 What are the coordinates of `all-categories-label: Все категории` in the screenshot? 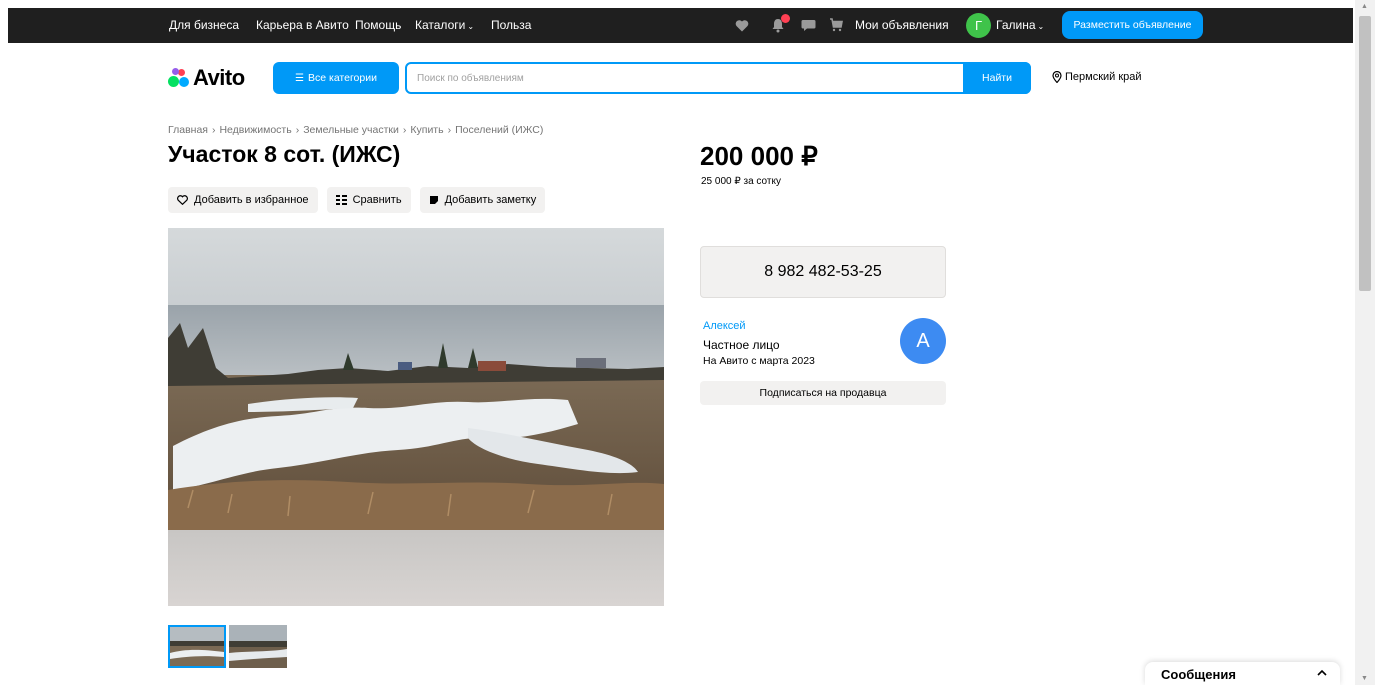 It's located at (342, 78).